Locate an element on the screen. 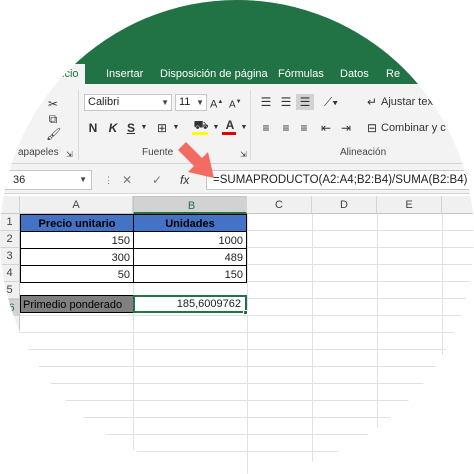 The width and height of the screenshot is (474, 474). row-header-6: 6 is located at coordinates (10, 307).